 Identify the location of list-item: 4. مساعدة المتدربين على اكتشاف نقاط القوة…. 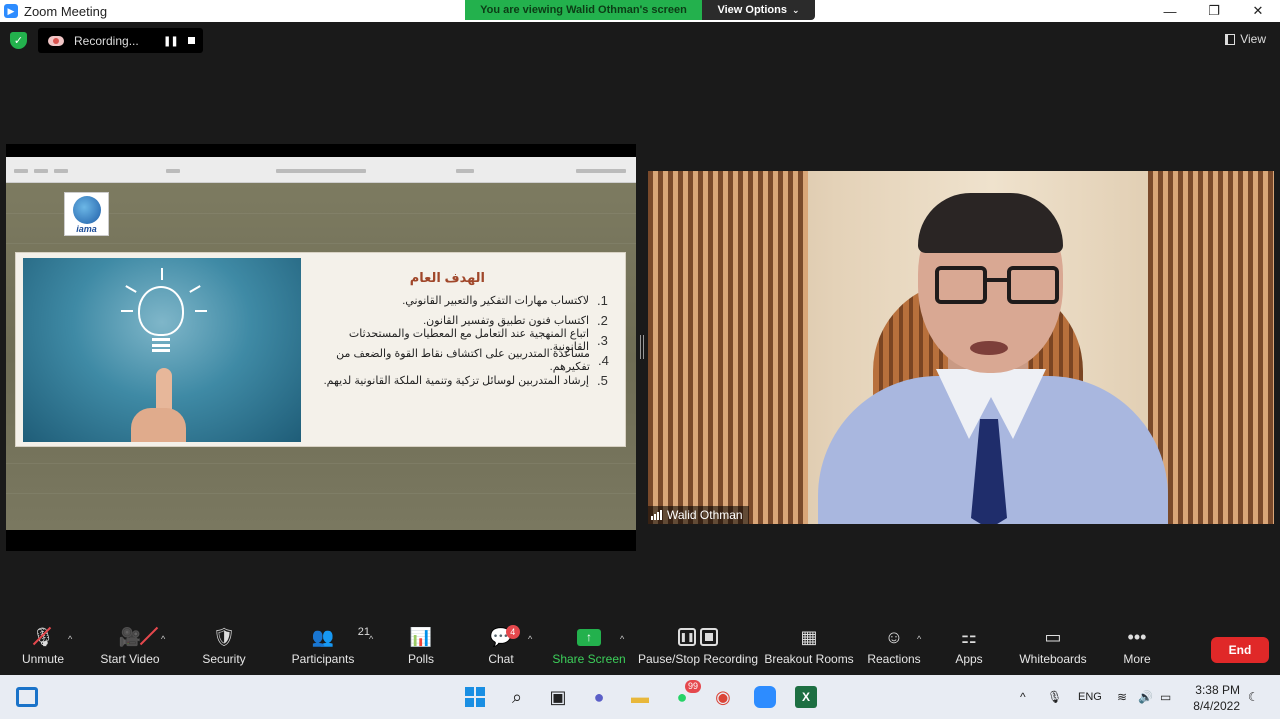
(472, 360).